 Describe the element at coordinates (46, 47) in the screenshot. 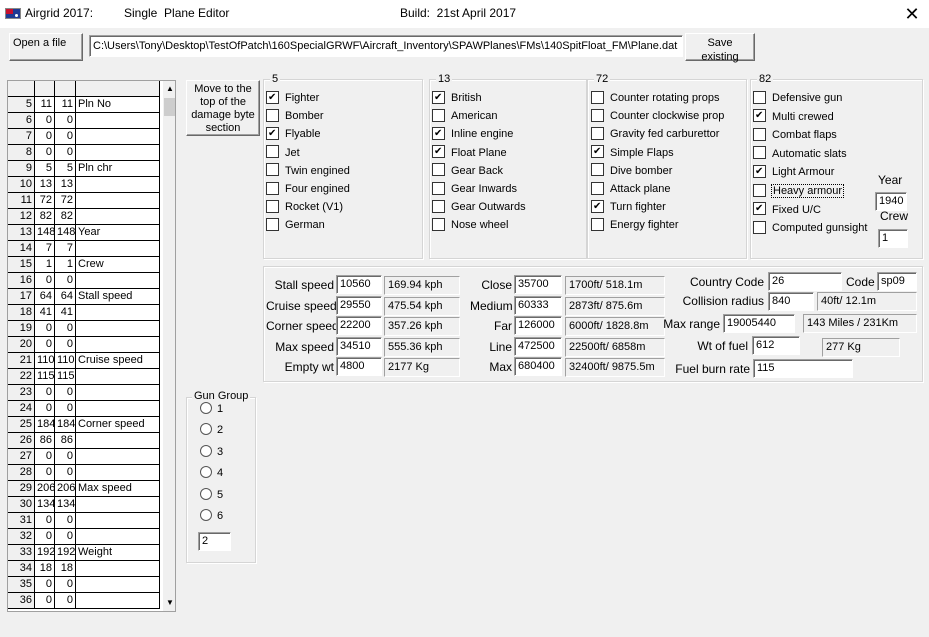

I see `open-file-button: Open a file` at that location.